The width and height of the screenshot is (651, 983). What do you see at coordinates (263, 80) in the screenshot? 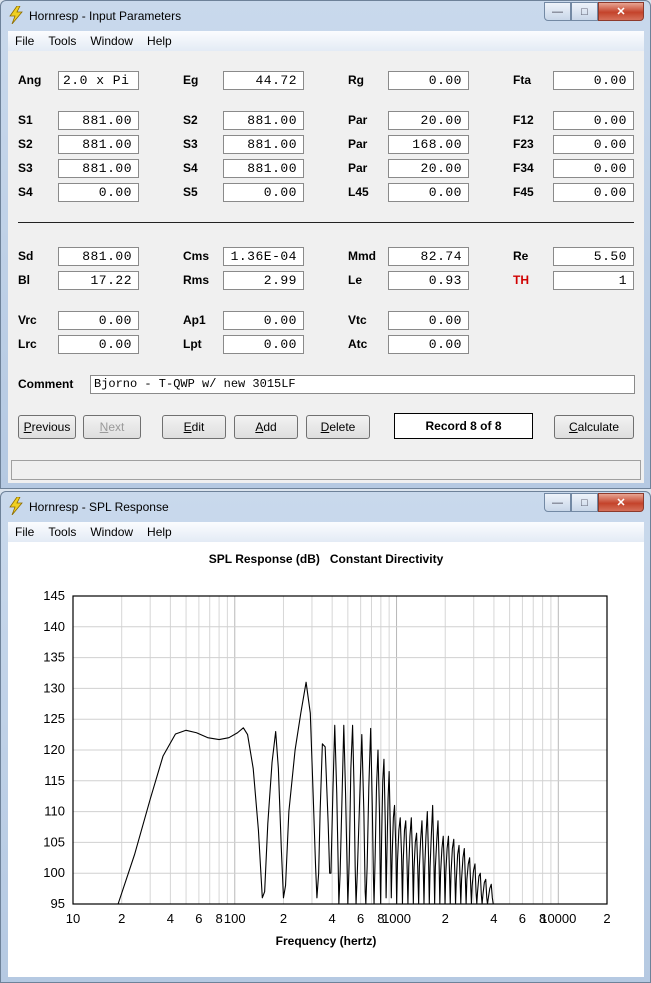
I see `param-field-eg: 44.72` at bounding box center [263, 80].